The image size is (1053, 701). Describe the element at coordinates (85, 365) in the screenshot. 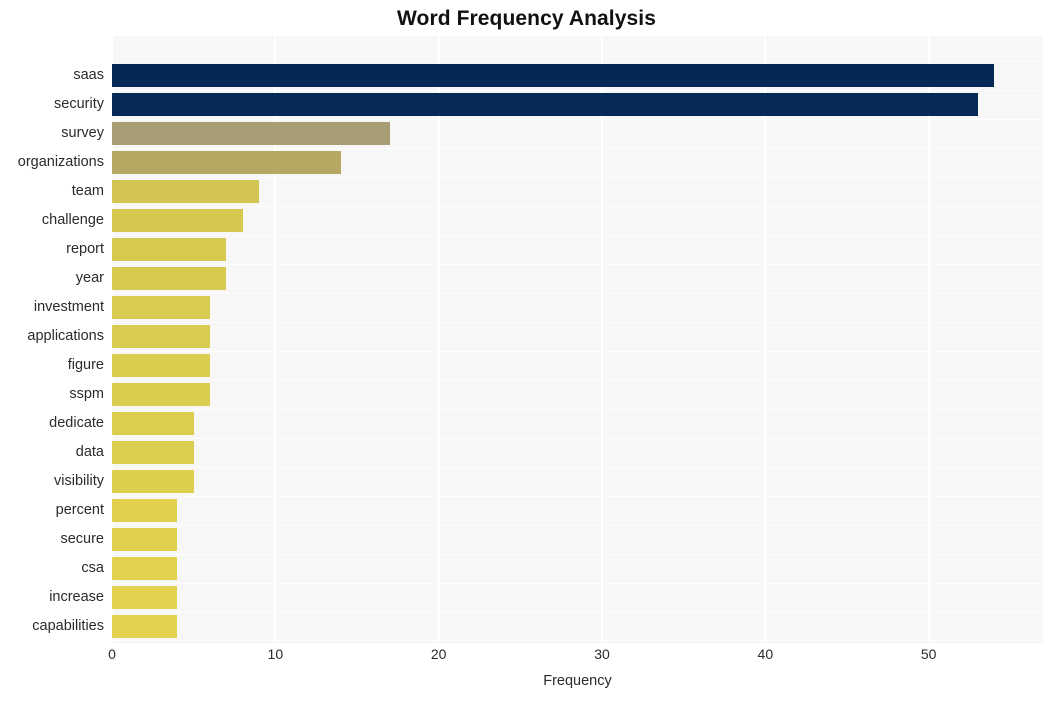

I see `y-axis-label: figure` at that location.